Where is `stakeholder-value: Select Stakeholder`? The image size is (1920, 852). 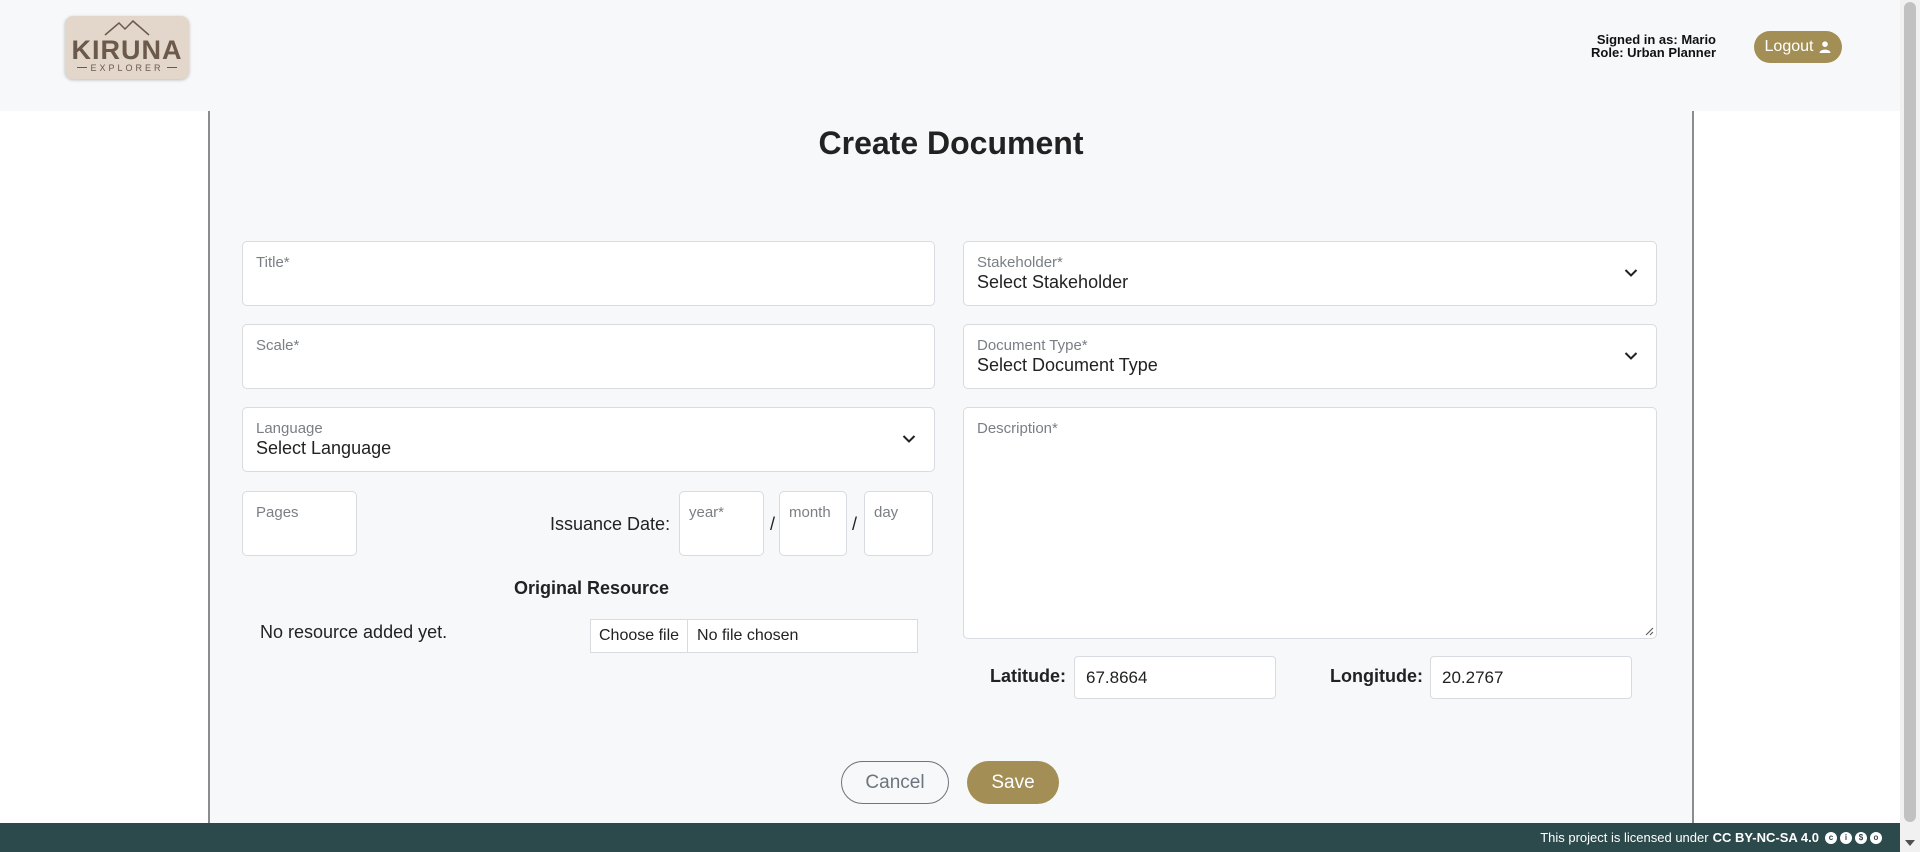 stakeholder-value: Select Stakeholder is located at coordinates (1053, 282).